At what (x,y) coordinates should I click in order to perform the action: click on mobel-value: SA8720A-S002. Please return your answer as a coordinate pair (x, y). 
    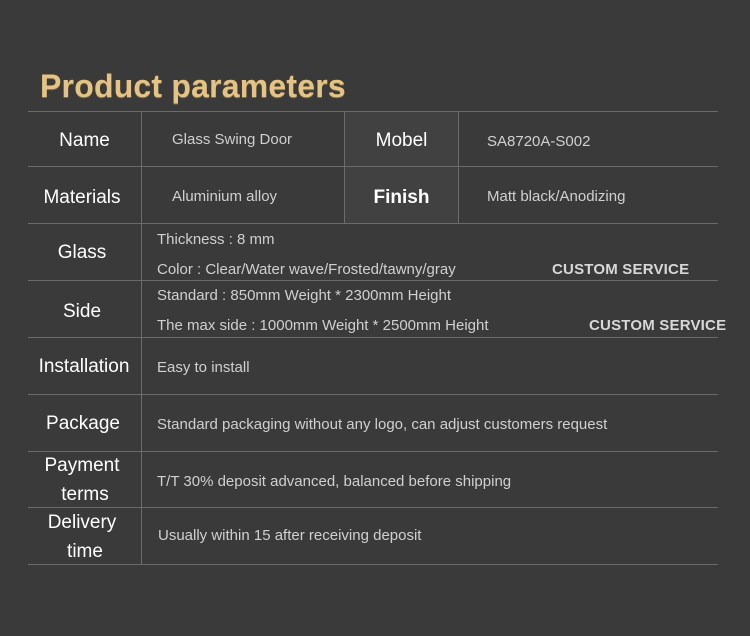
    Looking at the image, I should click on (539, 141).